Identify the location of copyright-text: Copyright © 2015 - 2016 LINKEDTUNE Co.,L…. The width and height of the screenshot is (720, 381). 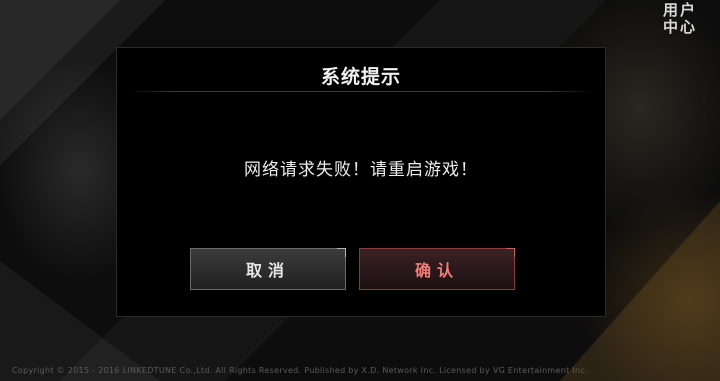
(300, 370).